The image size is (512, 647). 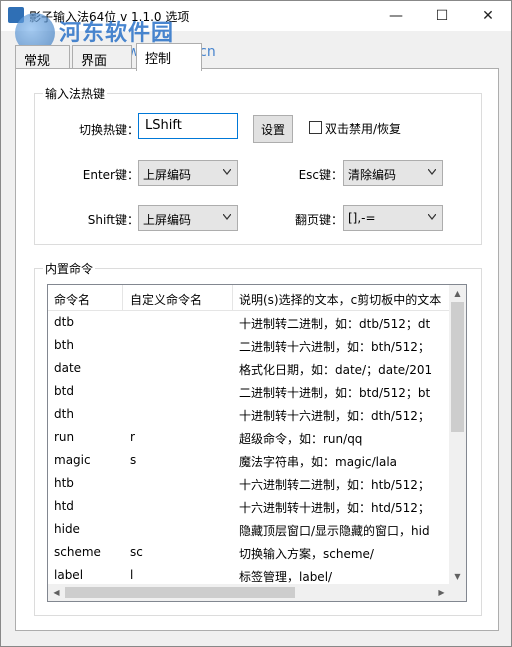 What do you see at coordinates (457, 293) in the screenshot?
I see `scroll-up-icon: ▲` at bounding box center [457, 293].